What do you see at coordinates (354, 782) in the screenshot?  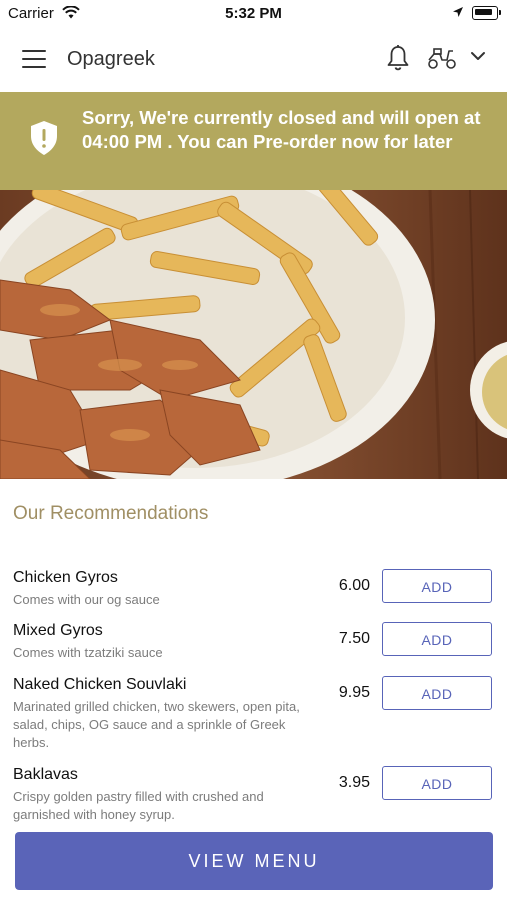 I see `item-price: 3.95` at bounding box center [354, 782].